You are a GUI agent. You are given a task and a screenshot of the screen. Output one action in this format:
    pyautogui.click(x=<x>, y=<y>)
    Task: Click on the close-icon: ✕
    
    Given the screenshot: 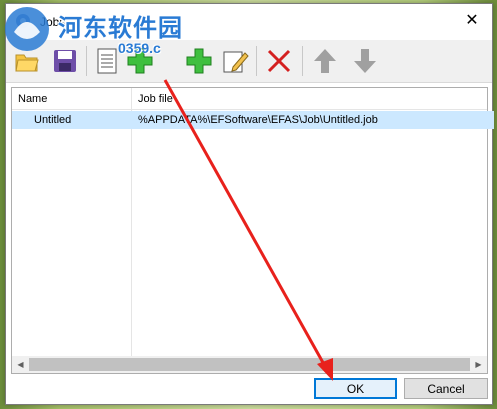 What is the action you would take?
    pyautogui.click(x=472, y=20)
    